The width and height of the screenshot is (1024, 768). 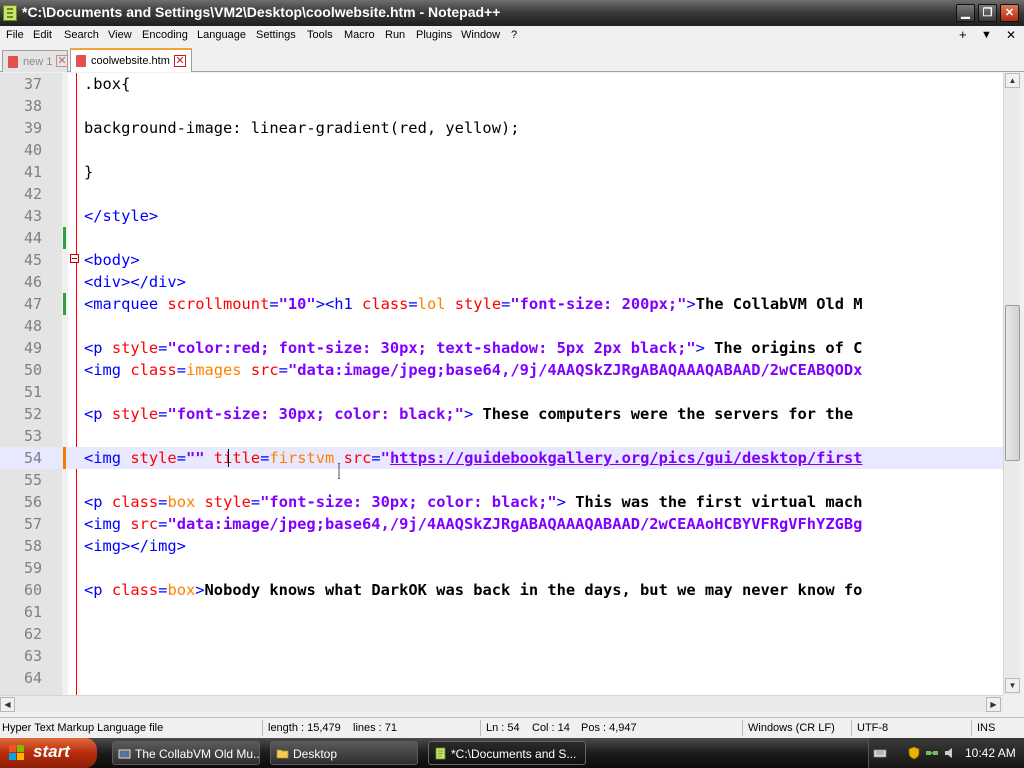 I want to click on maximize-button: ❐, so click(x=987, y=13).